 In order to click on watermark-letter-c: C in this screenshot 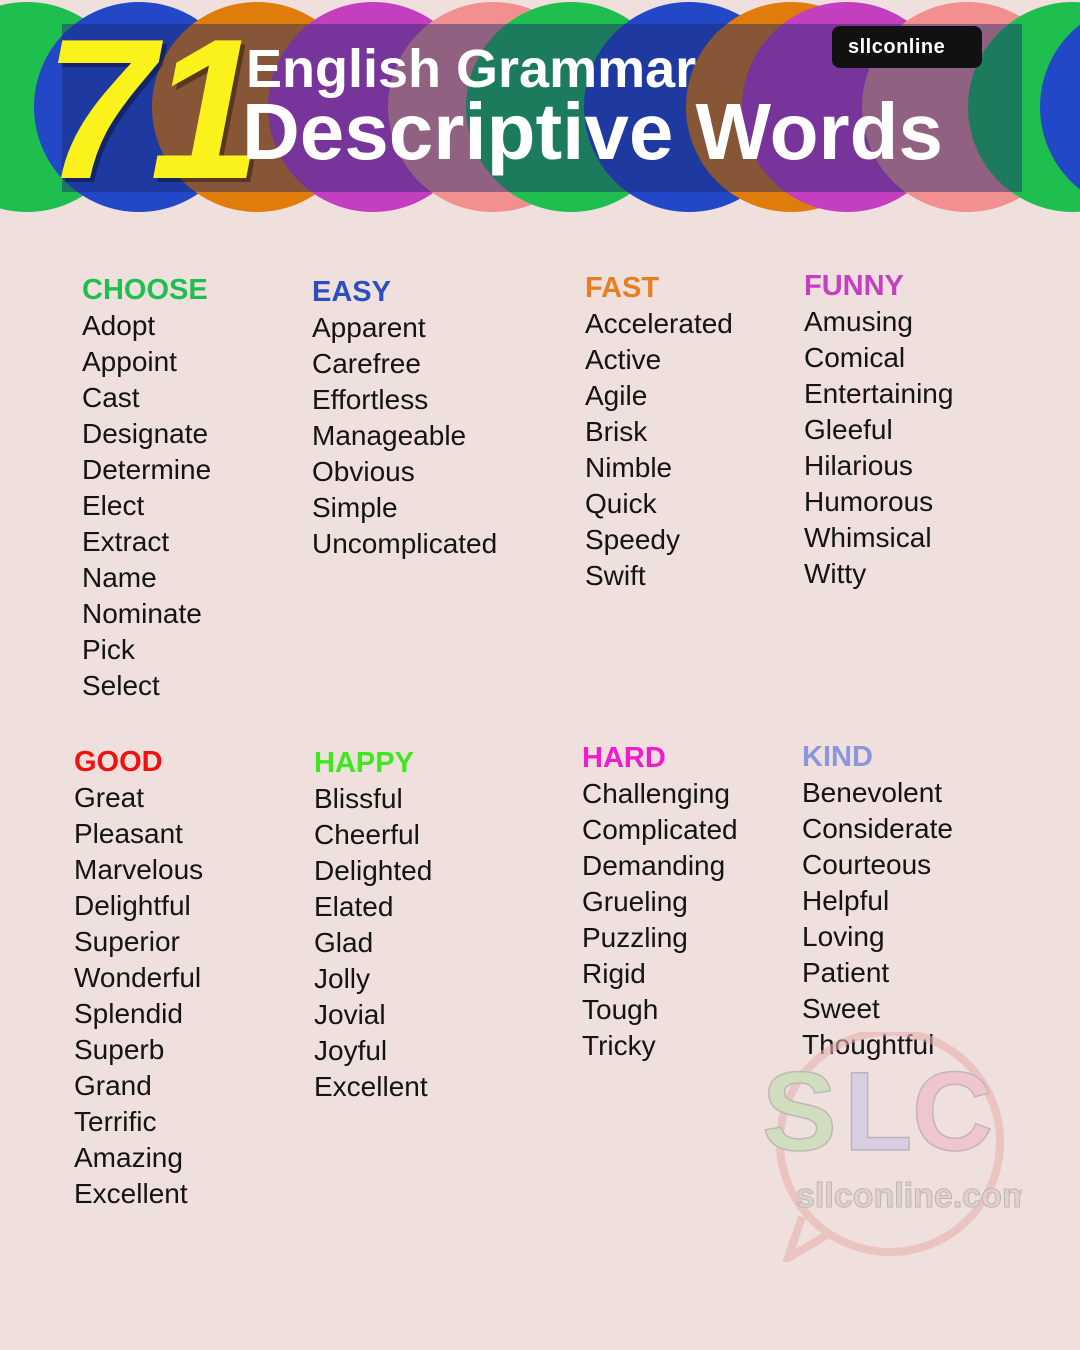, I will do `click(952, 1111)`.